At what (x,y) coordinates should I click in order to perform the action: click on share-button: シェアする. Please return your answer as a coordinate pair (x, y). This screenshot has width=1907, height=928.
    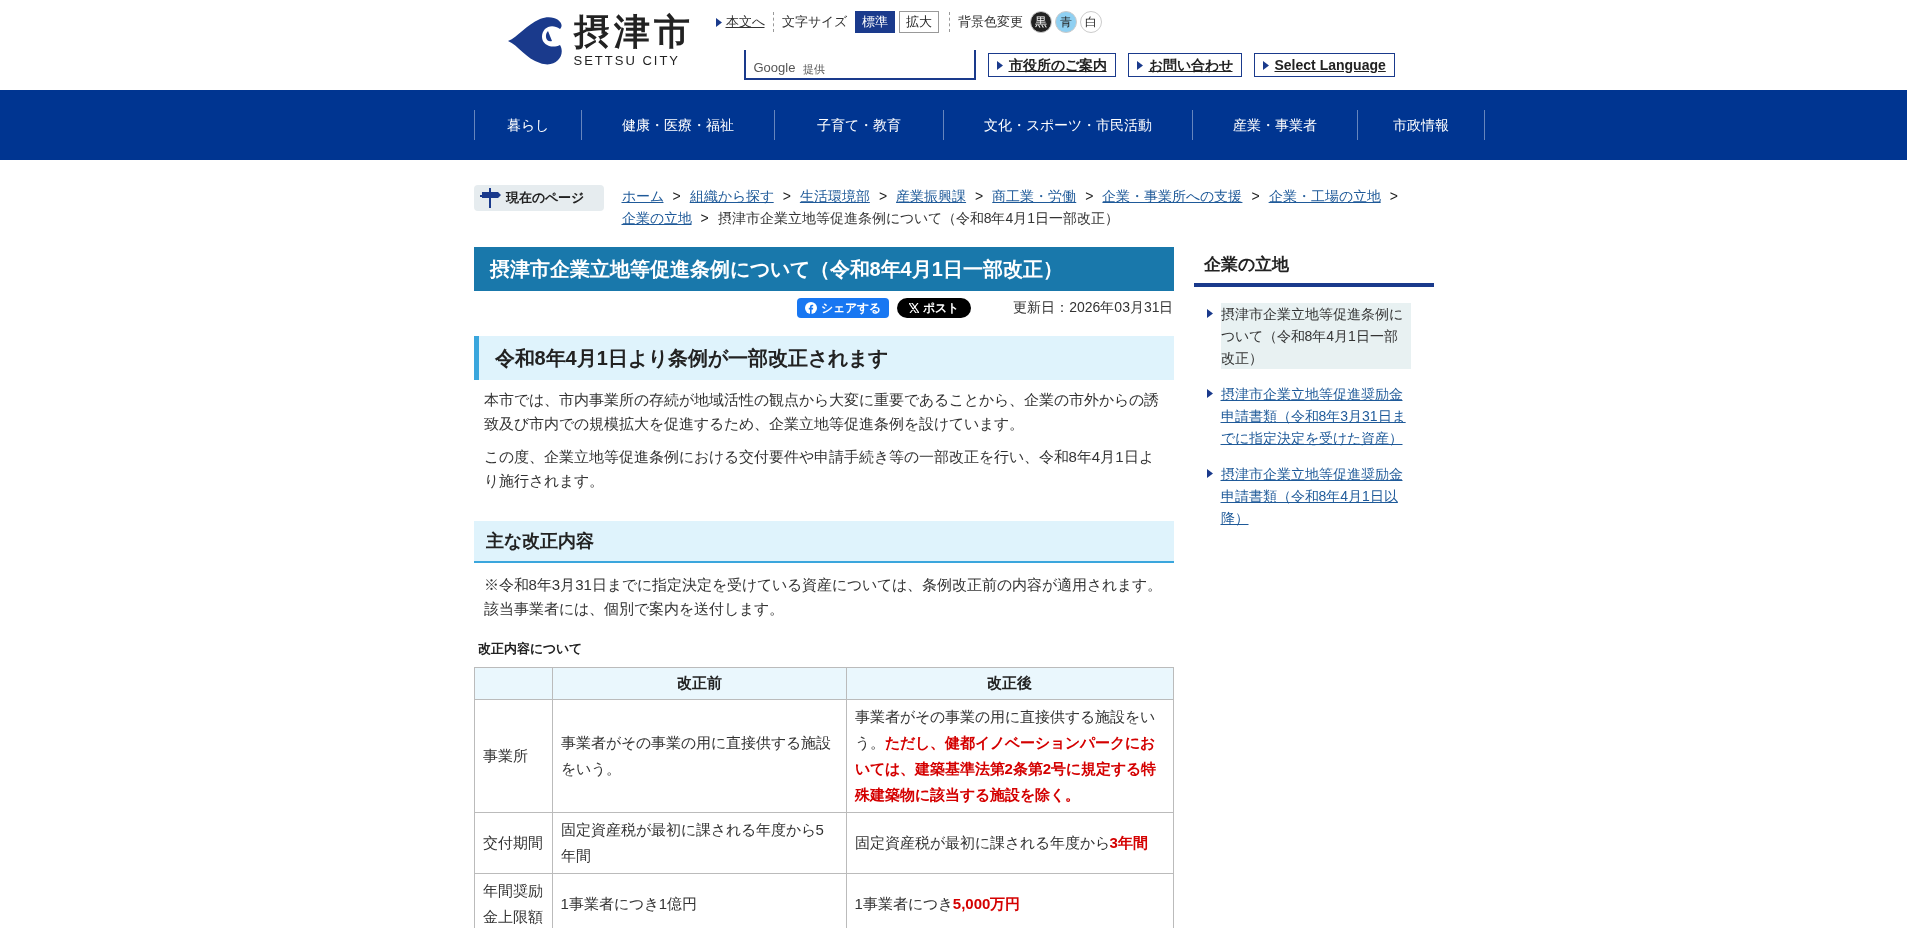
    Looking at the image, I should click on (843, 307).